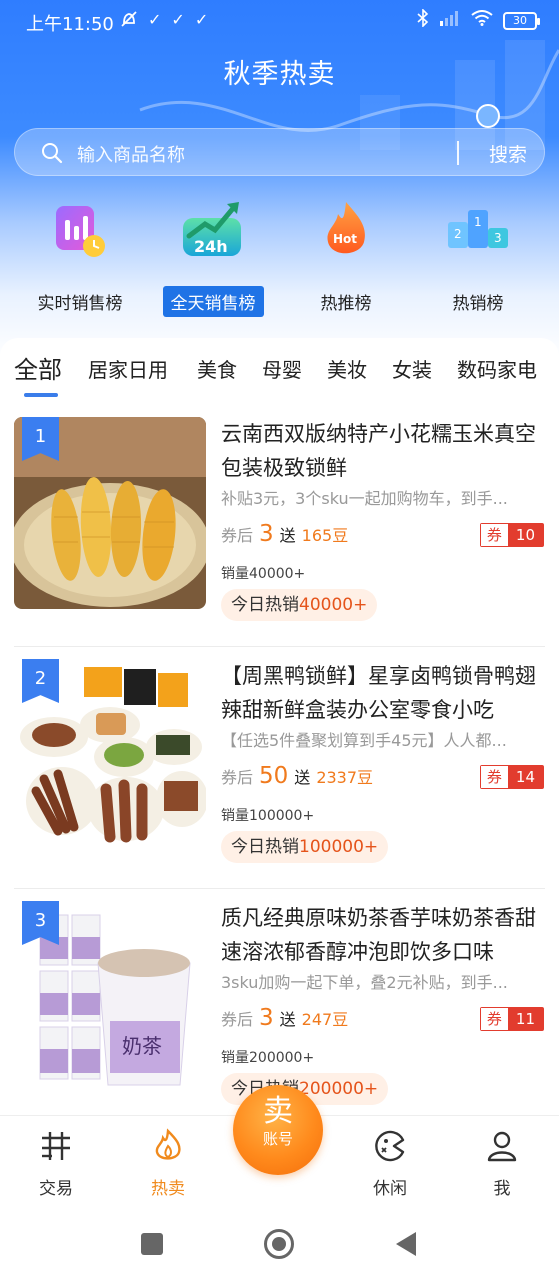 The width and height of the screenshot is (559, 1280). I want to click on user-icon, so click(502, 1146).